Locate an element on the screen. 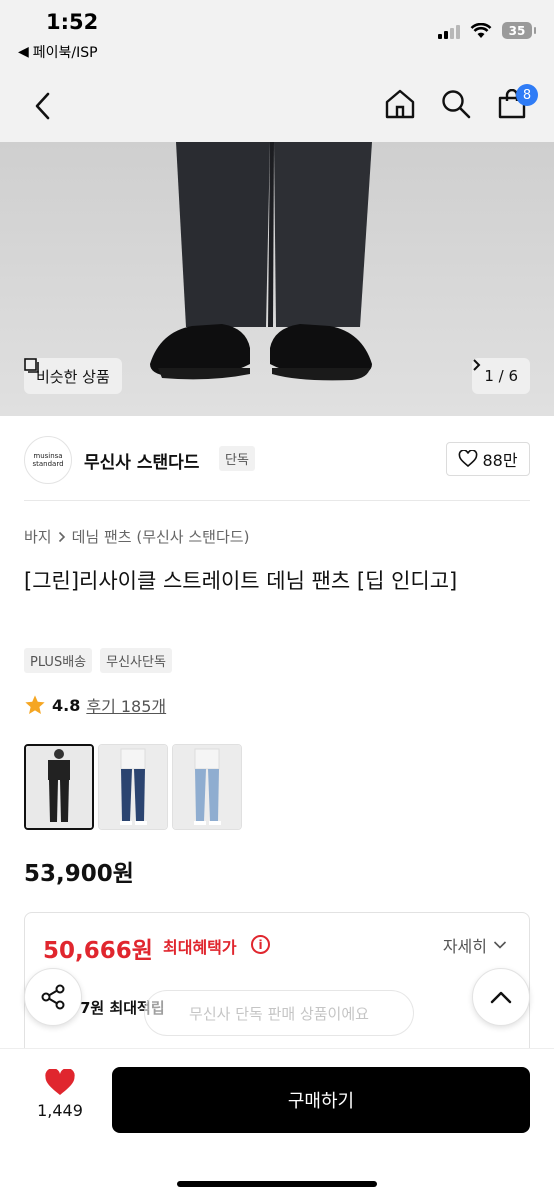  max-benefit-label: 최대혜택가 is located at coordinates (200, 947).